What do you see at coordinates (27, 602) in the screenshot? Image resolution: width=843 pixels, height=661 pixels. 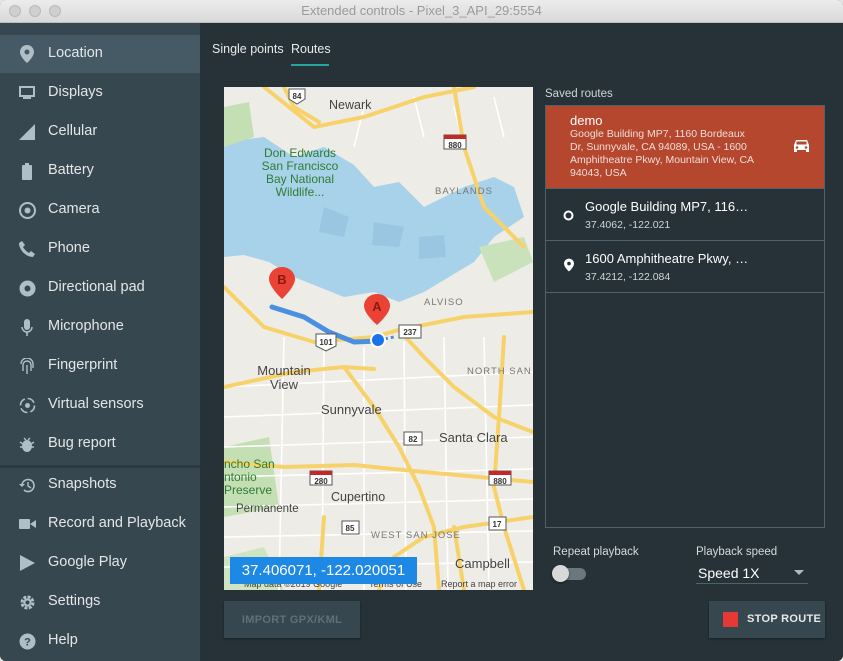 I see `gear-icon` at bounding box center [27, 602].